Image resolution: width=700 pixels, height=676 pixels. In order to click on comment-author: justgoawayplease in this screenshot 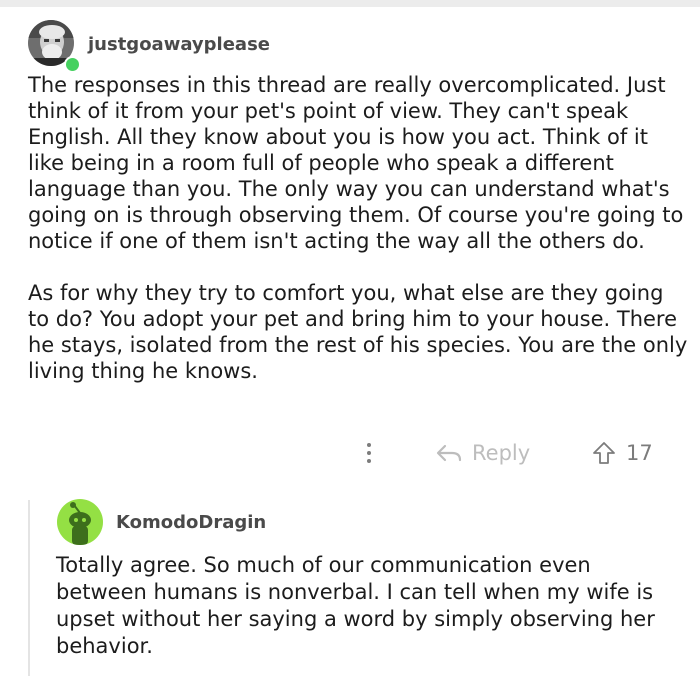, I will do `click(179, 44)`.